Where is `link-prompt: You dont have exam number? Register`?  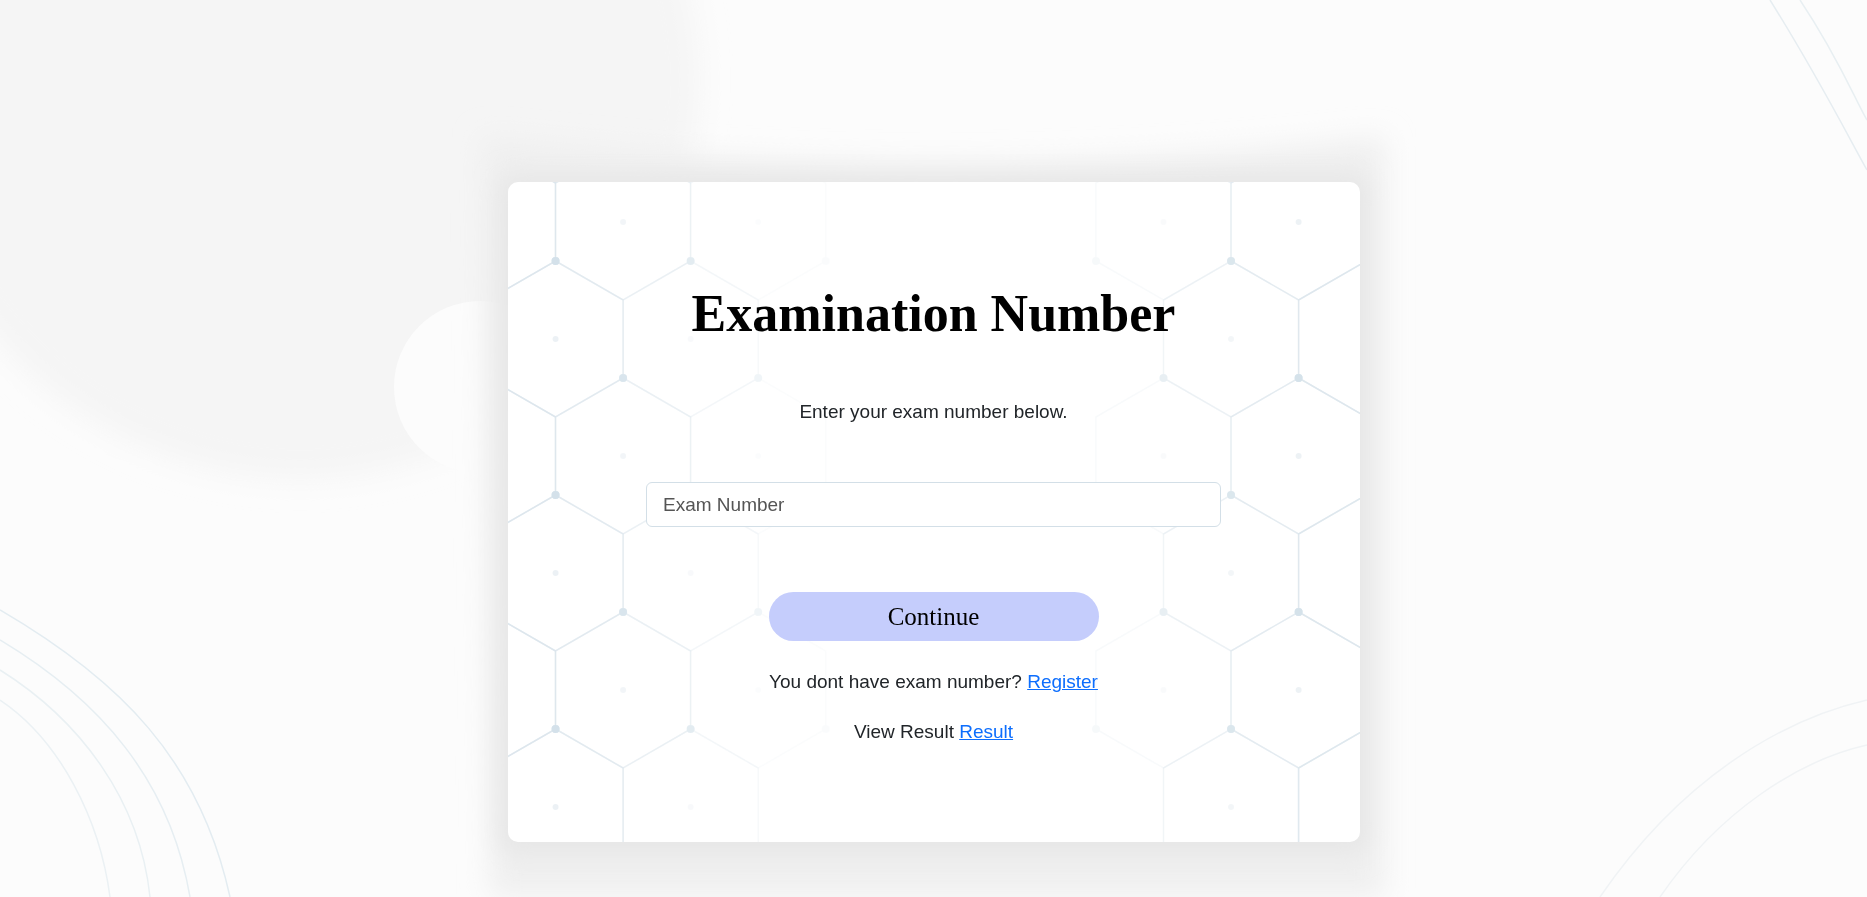 link-prompt: You dont have exam number? Register is located at coordinates (933, 682).